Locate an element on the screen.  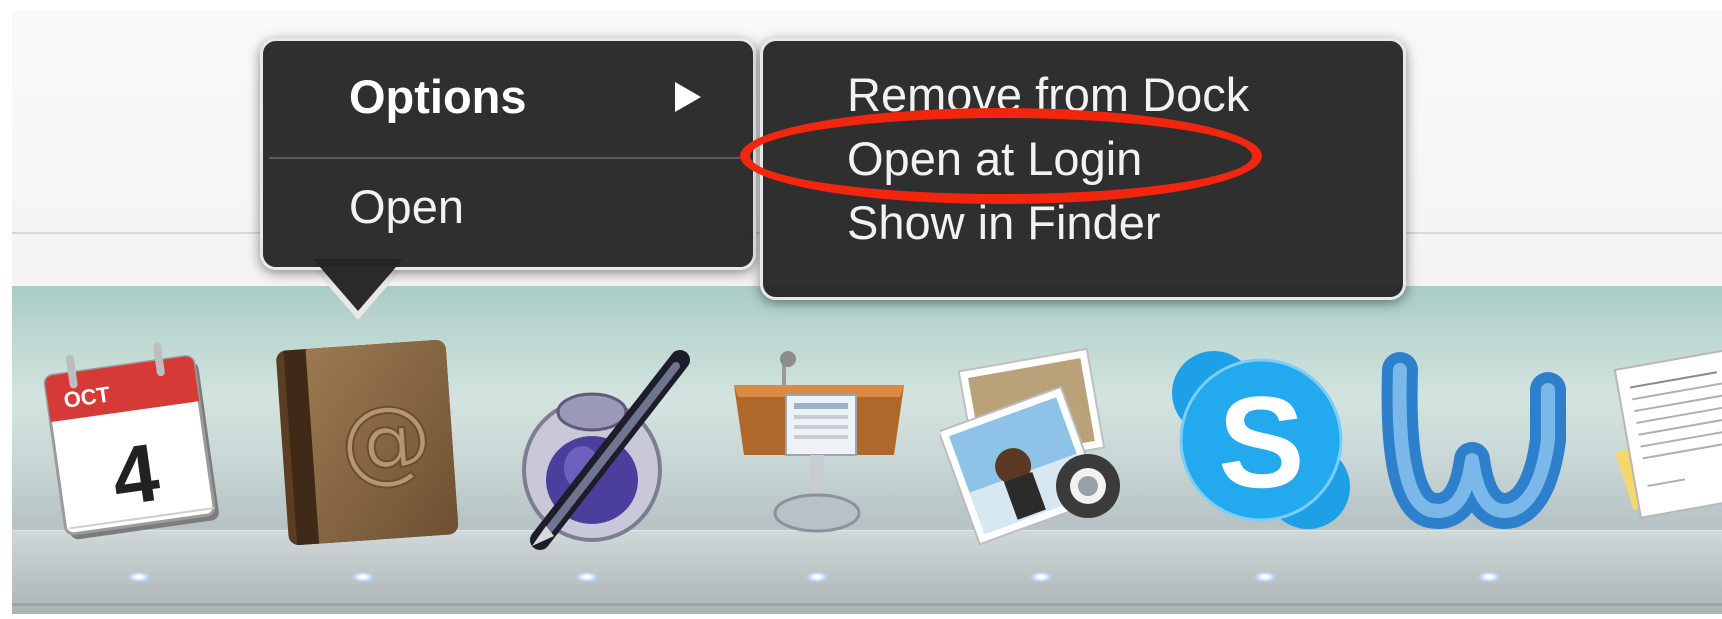
menu-item-open-label: Open is located at coordinates (406, 206).